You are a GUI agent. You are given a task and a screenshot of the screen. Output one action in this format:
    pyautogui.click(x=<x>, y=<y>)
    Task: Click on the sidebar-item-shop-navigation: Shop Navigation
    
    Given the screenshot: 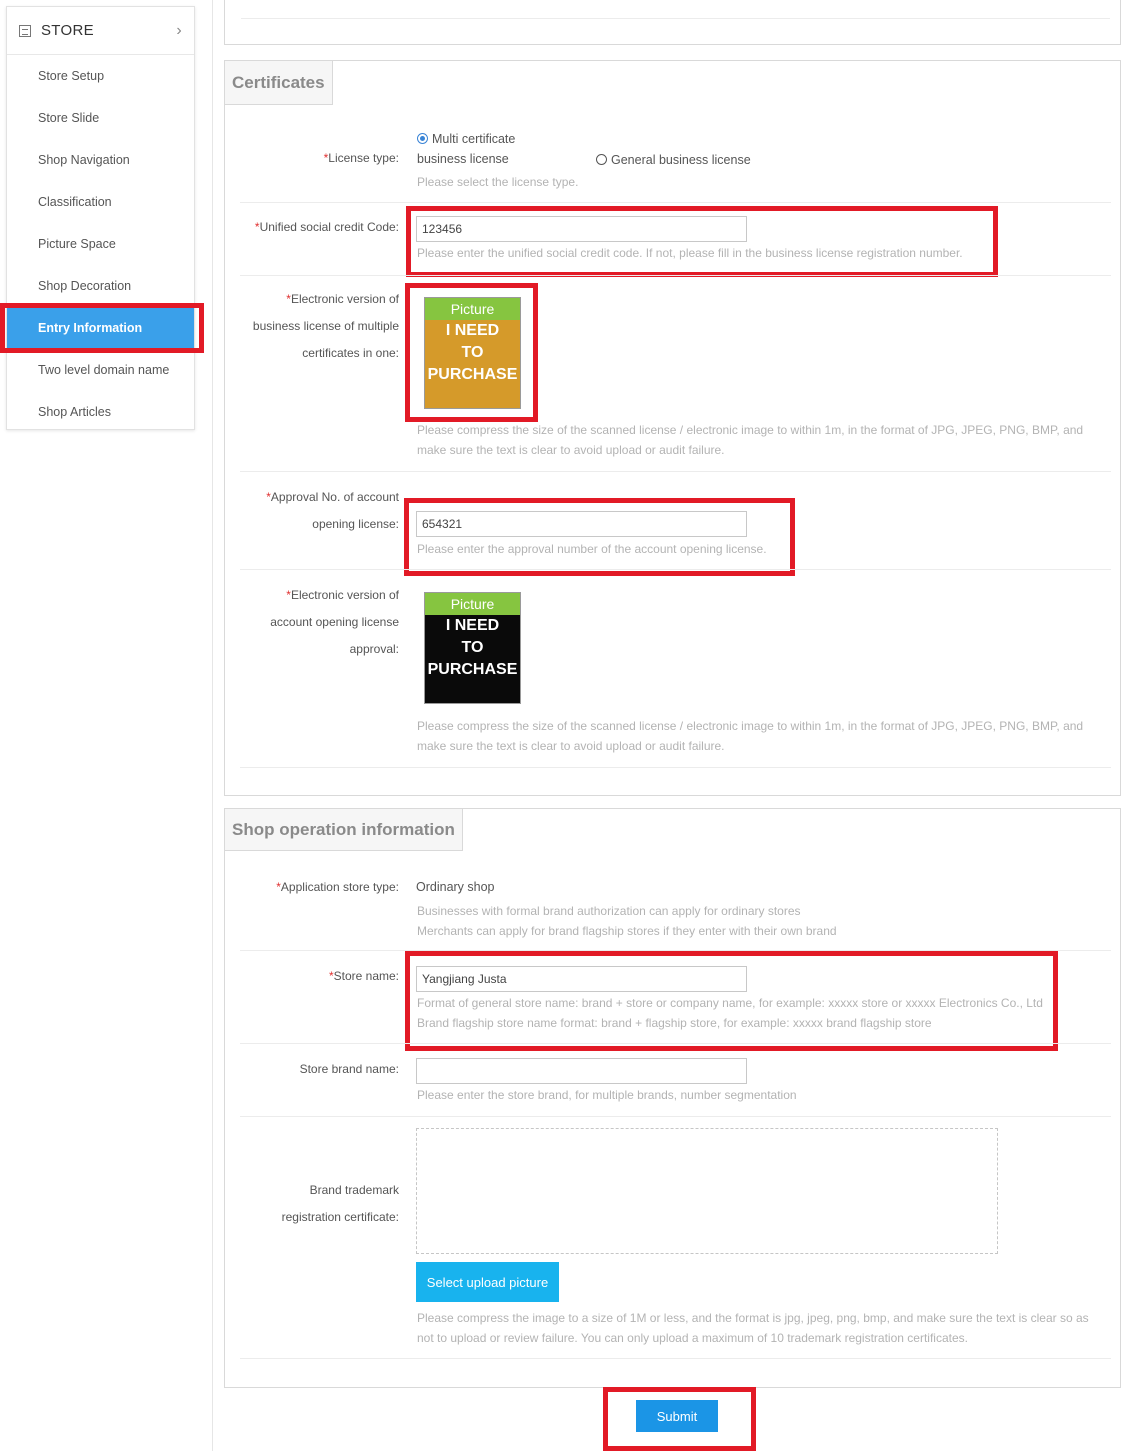 What is the action you would take?
    pyautogui.click(x=100, y=160)
    